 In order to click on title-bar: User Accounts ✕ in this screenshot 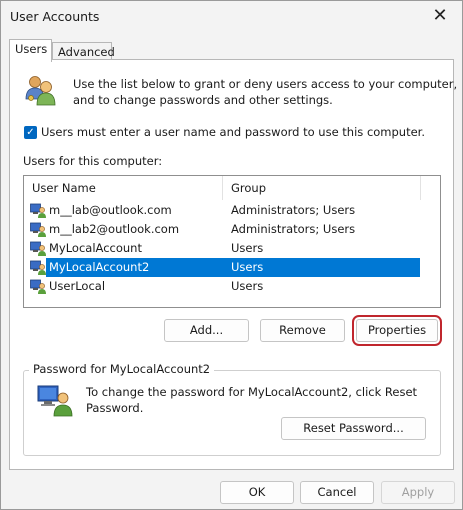, I will do `click(231, 17)`.